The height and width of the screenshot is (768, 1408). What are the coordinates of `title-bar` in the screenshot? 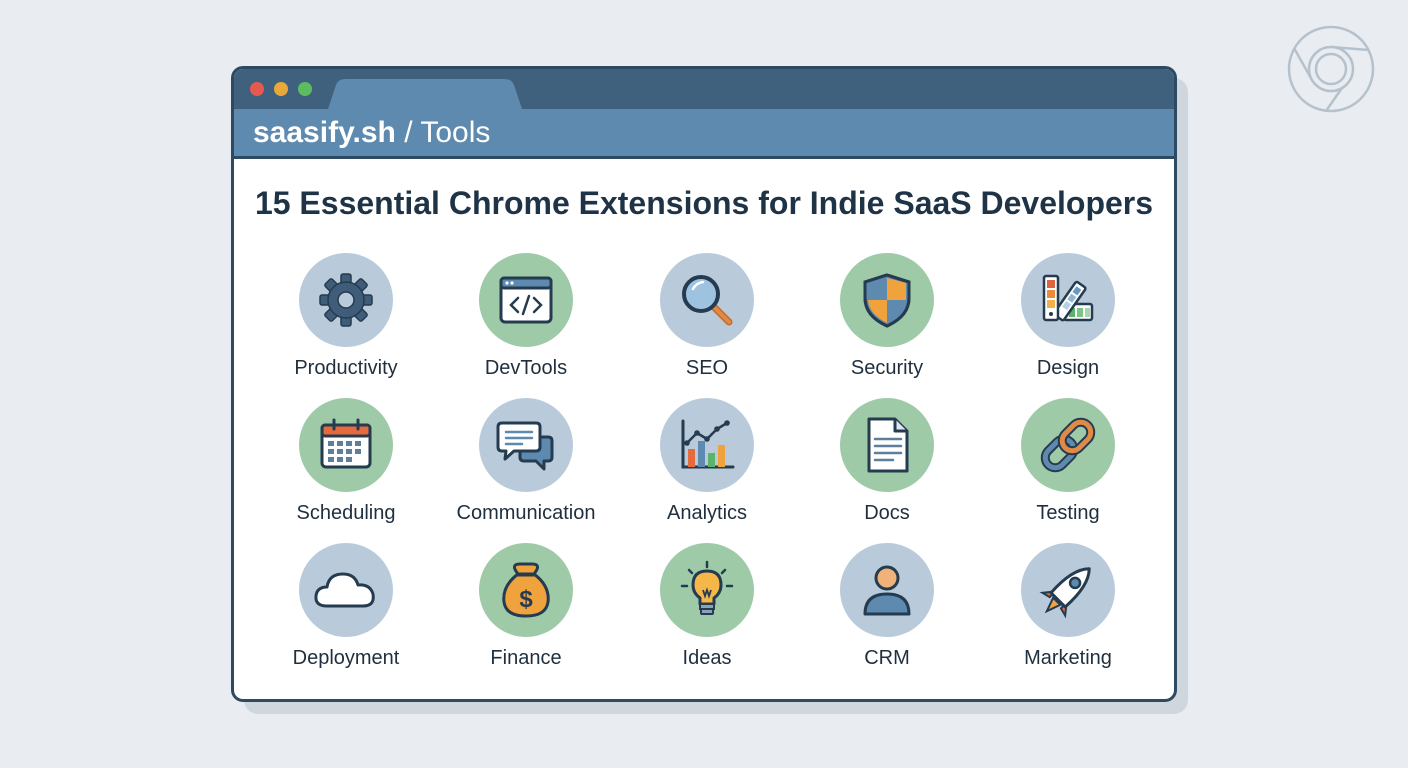 It's located at (704, 89).